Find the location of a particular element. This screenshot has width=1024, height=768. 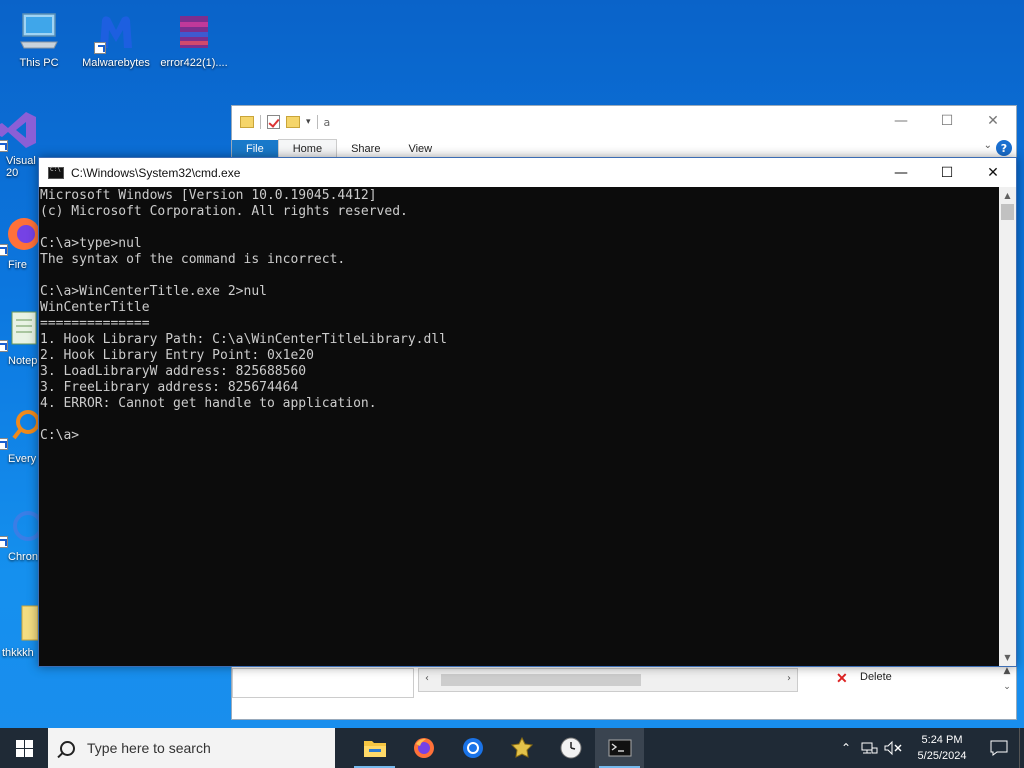

ribbon-tabs: File Home Share View is located at coordinates (624, 148).